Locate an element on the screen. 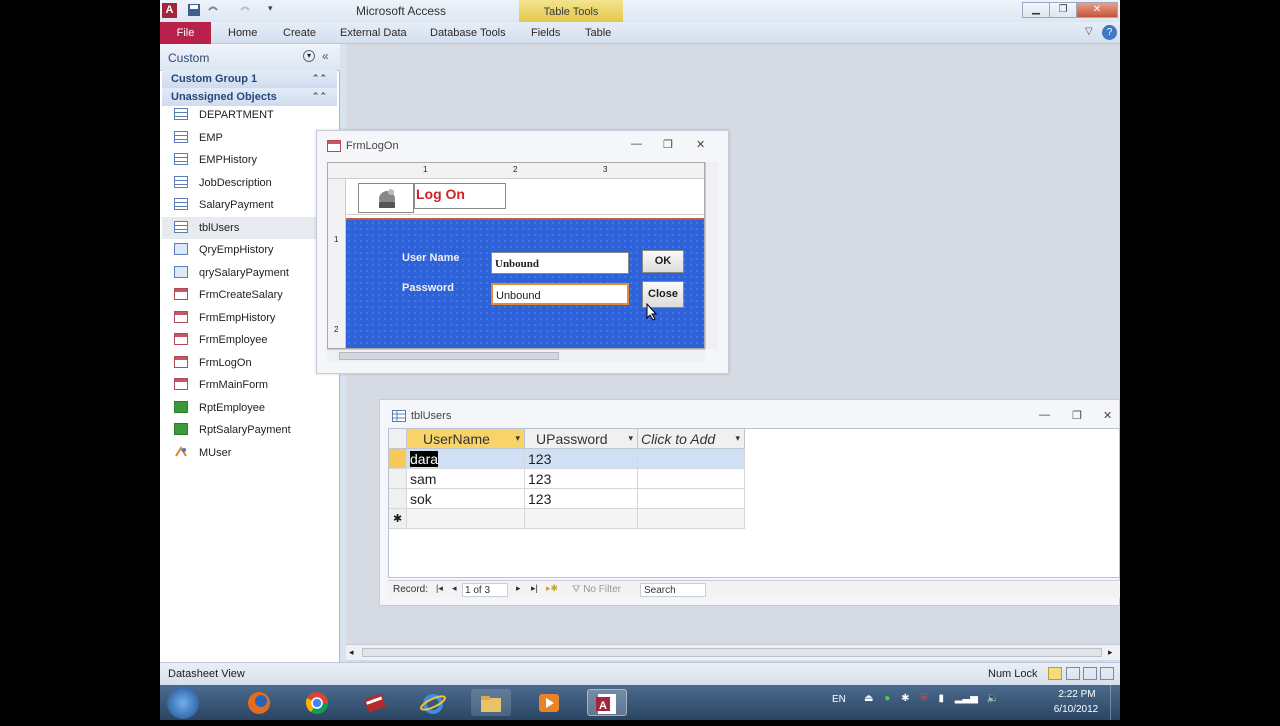  workspace-horizontal-scrollbar: ◂ ▸ is located at coordinates (733, 652).